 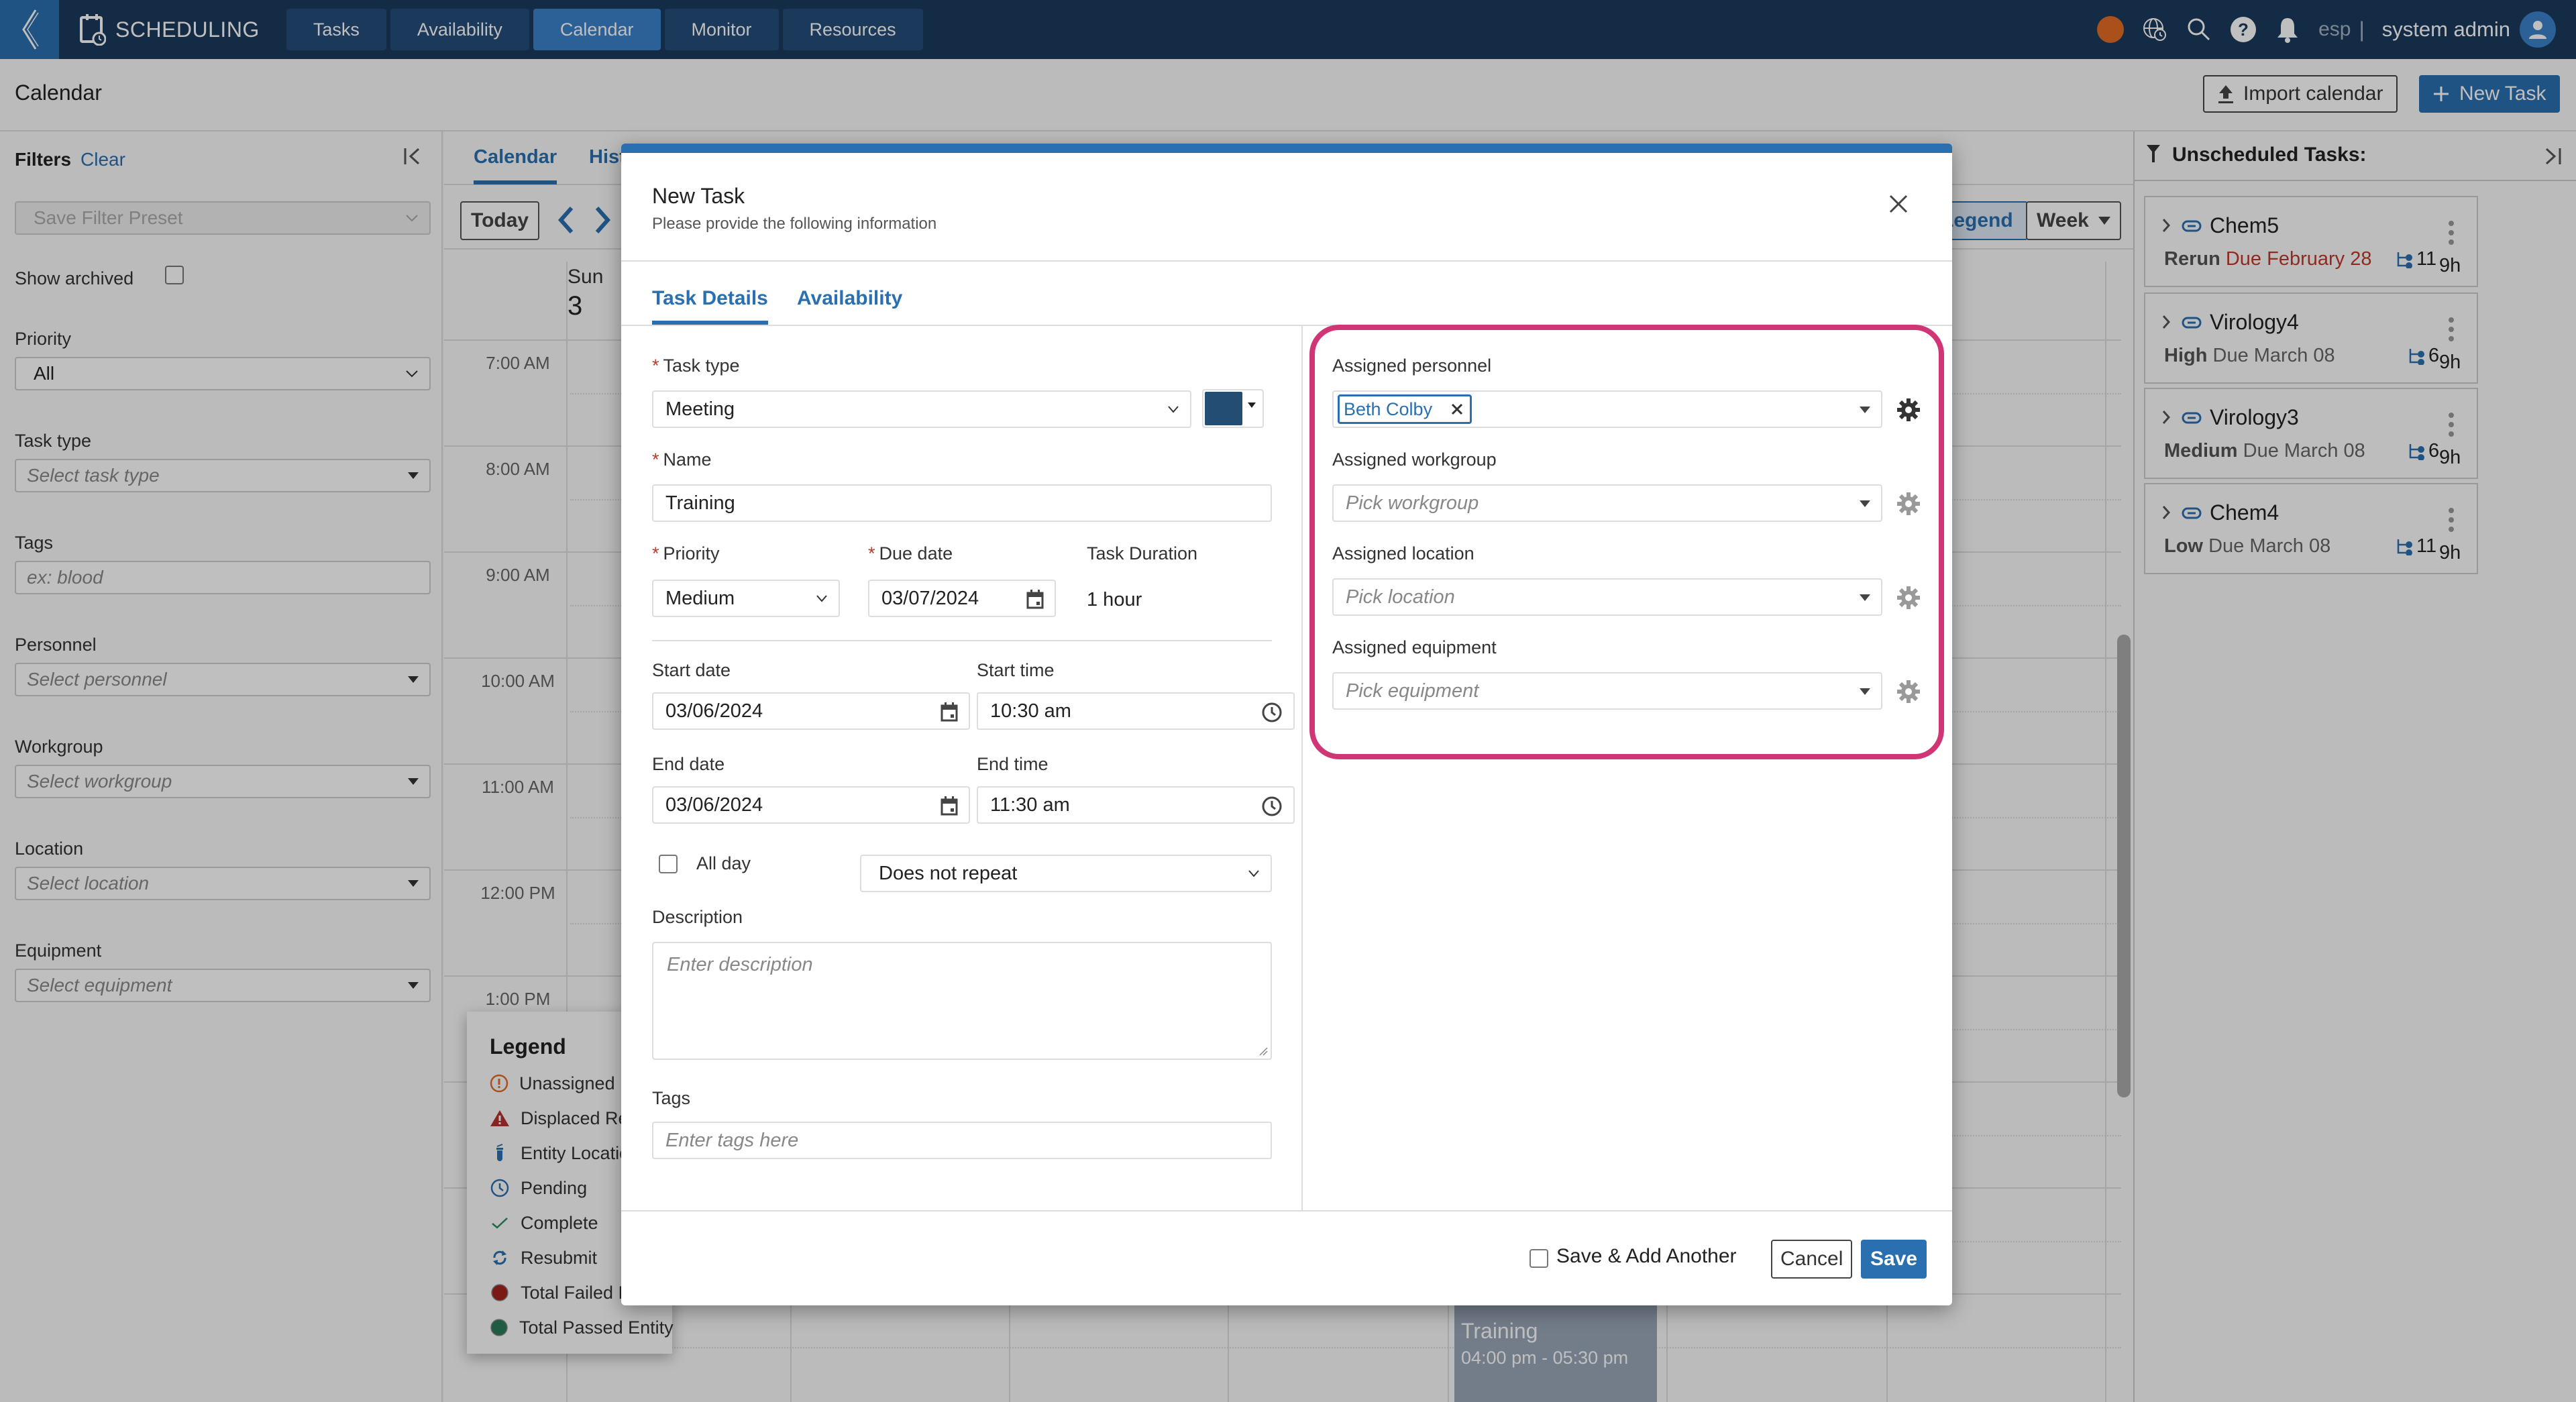 I want to click on end-date-label: End date, so click(x=688, y=764).